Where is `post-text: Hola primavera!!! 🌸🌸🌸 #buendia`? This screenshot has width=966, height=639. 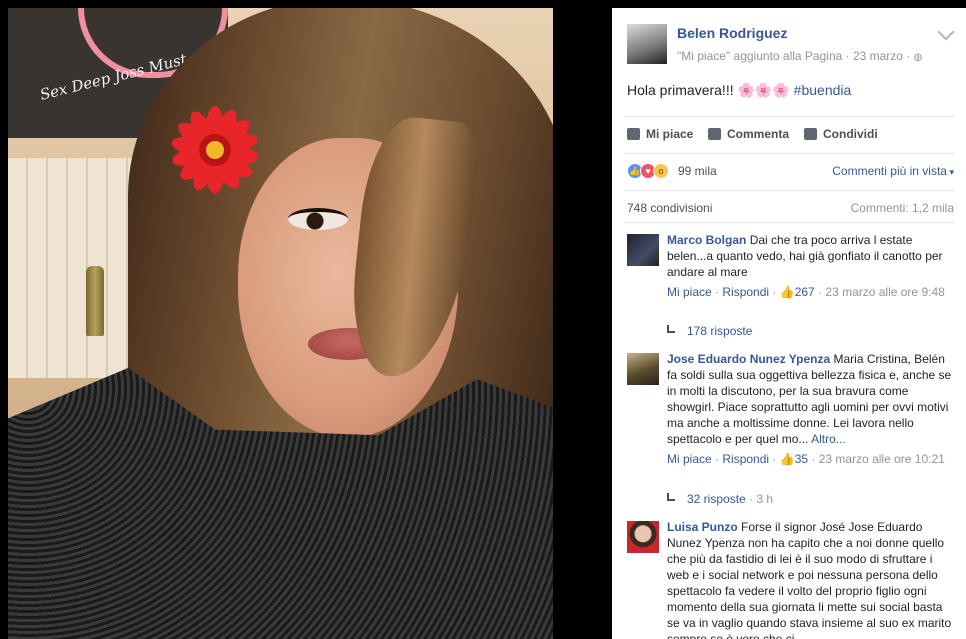
post-text: Hola primavera!!! 🌸🌸🌸 #buendia is located at coordinates (739, 90).